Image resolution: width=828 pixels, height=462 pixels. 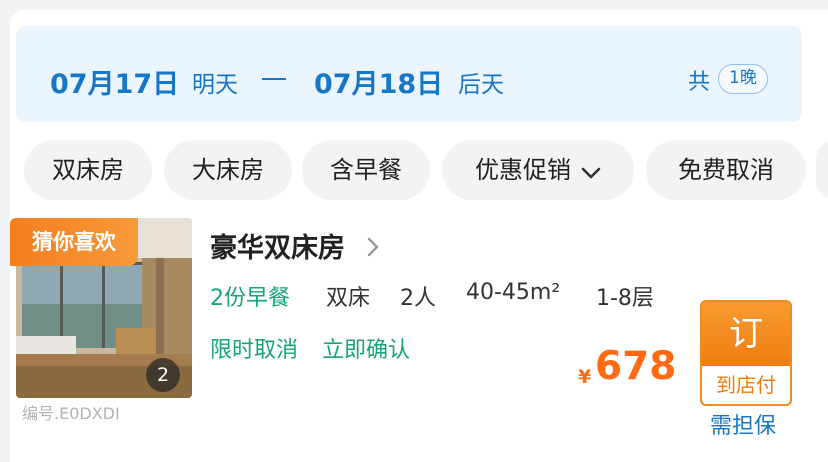 I want to click on filter-label: 双床房, so click(x=88, y=170).